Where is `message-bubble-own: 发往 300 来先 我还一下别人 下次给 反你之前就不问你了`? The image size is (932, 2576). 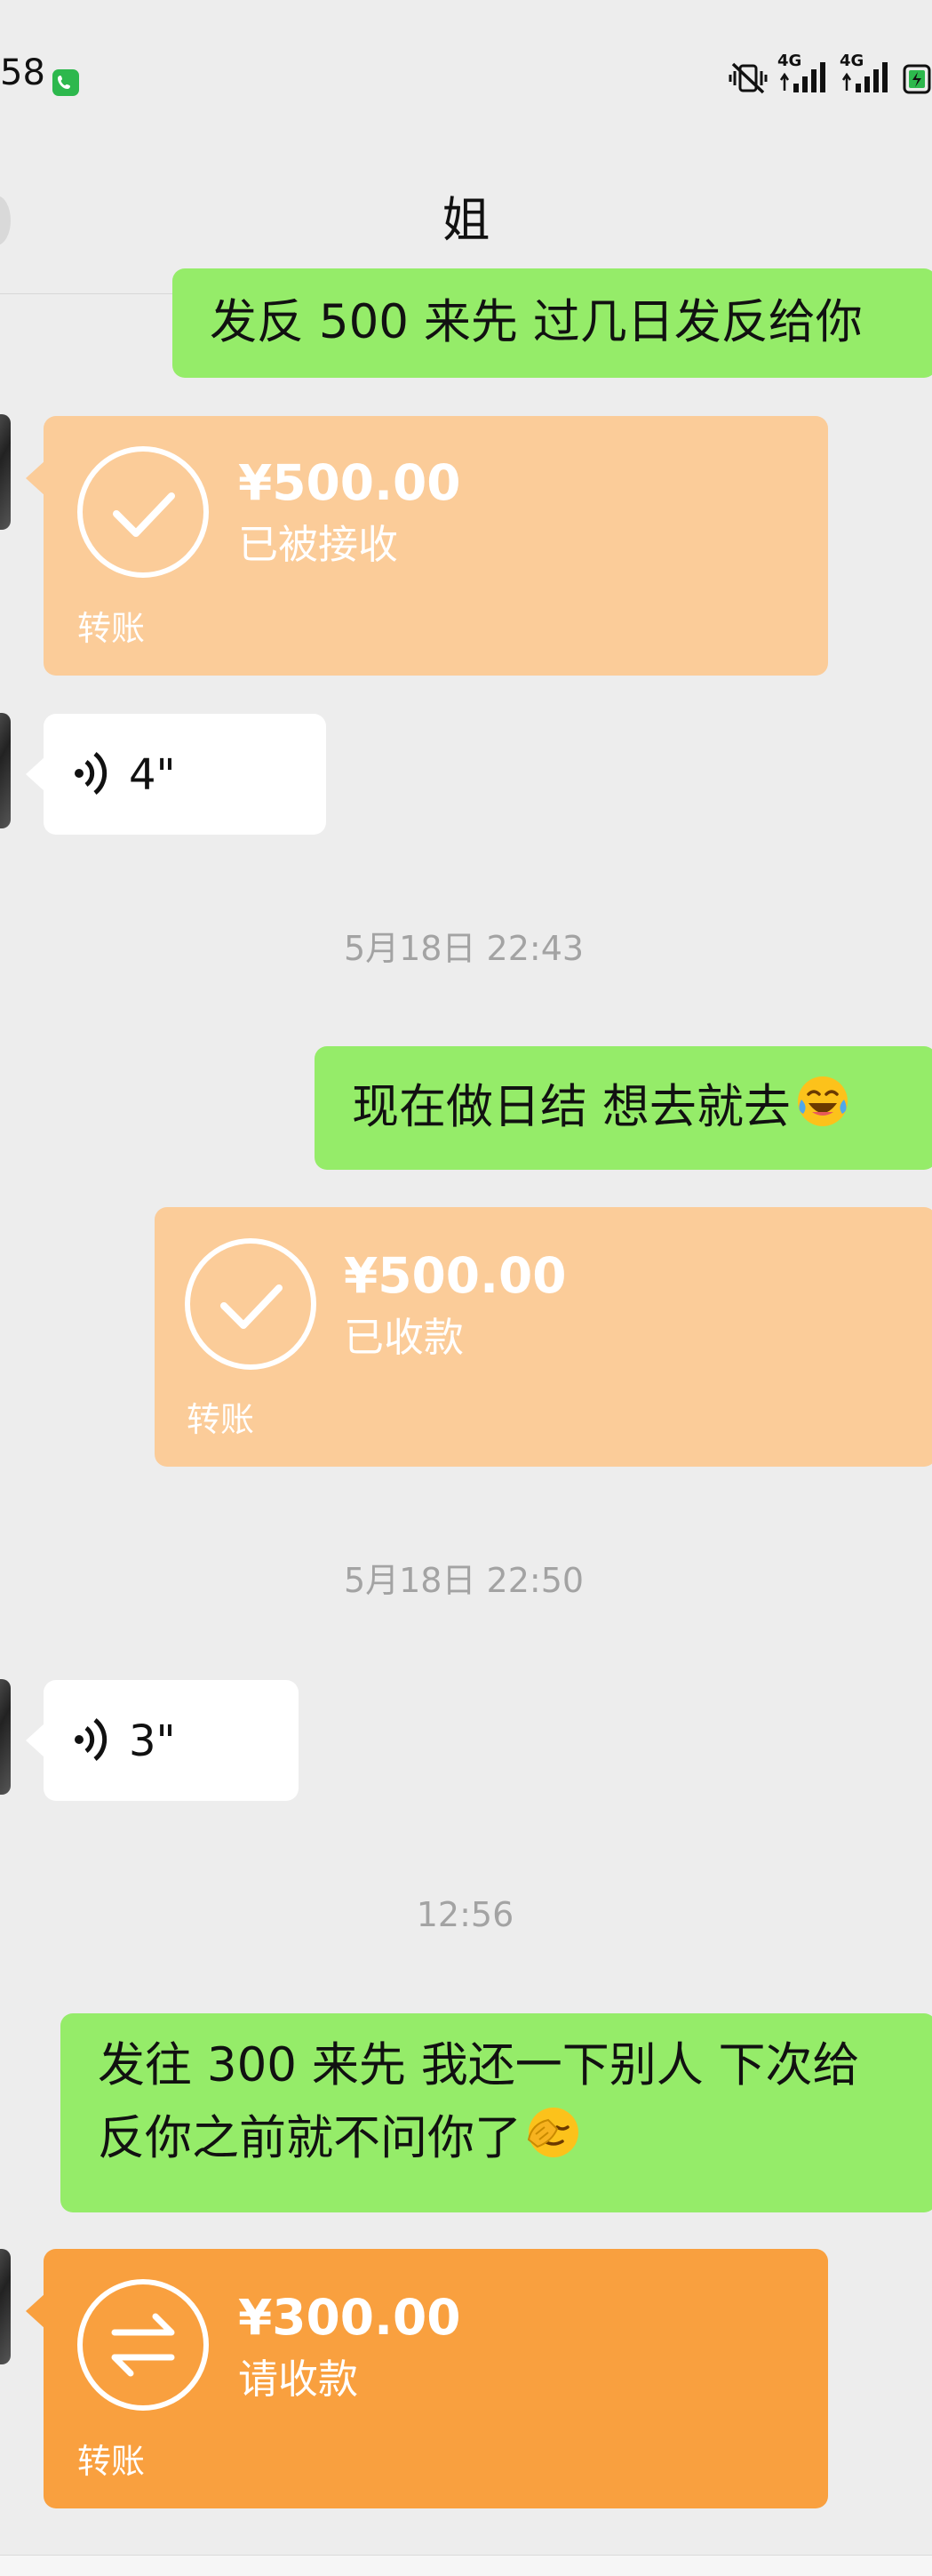 message-bubble-own: 发往 300 来先 我还一下别人 下次给 反你之前就不问你了 is located at coordinates (496, 2112).